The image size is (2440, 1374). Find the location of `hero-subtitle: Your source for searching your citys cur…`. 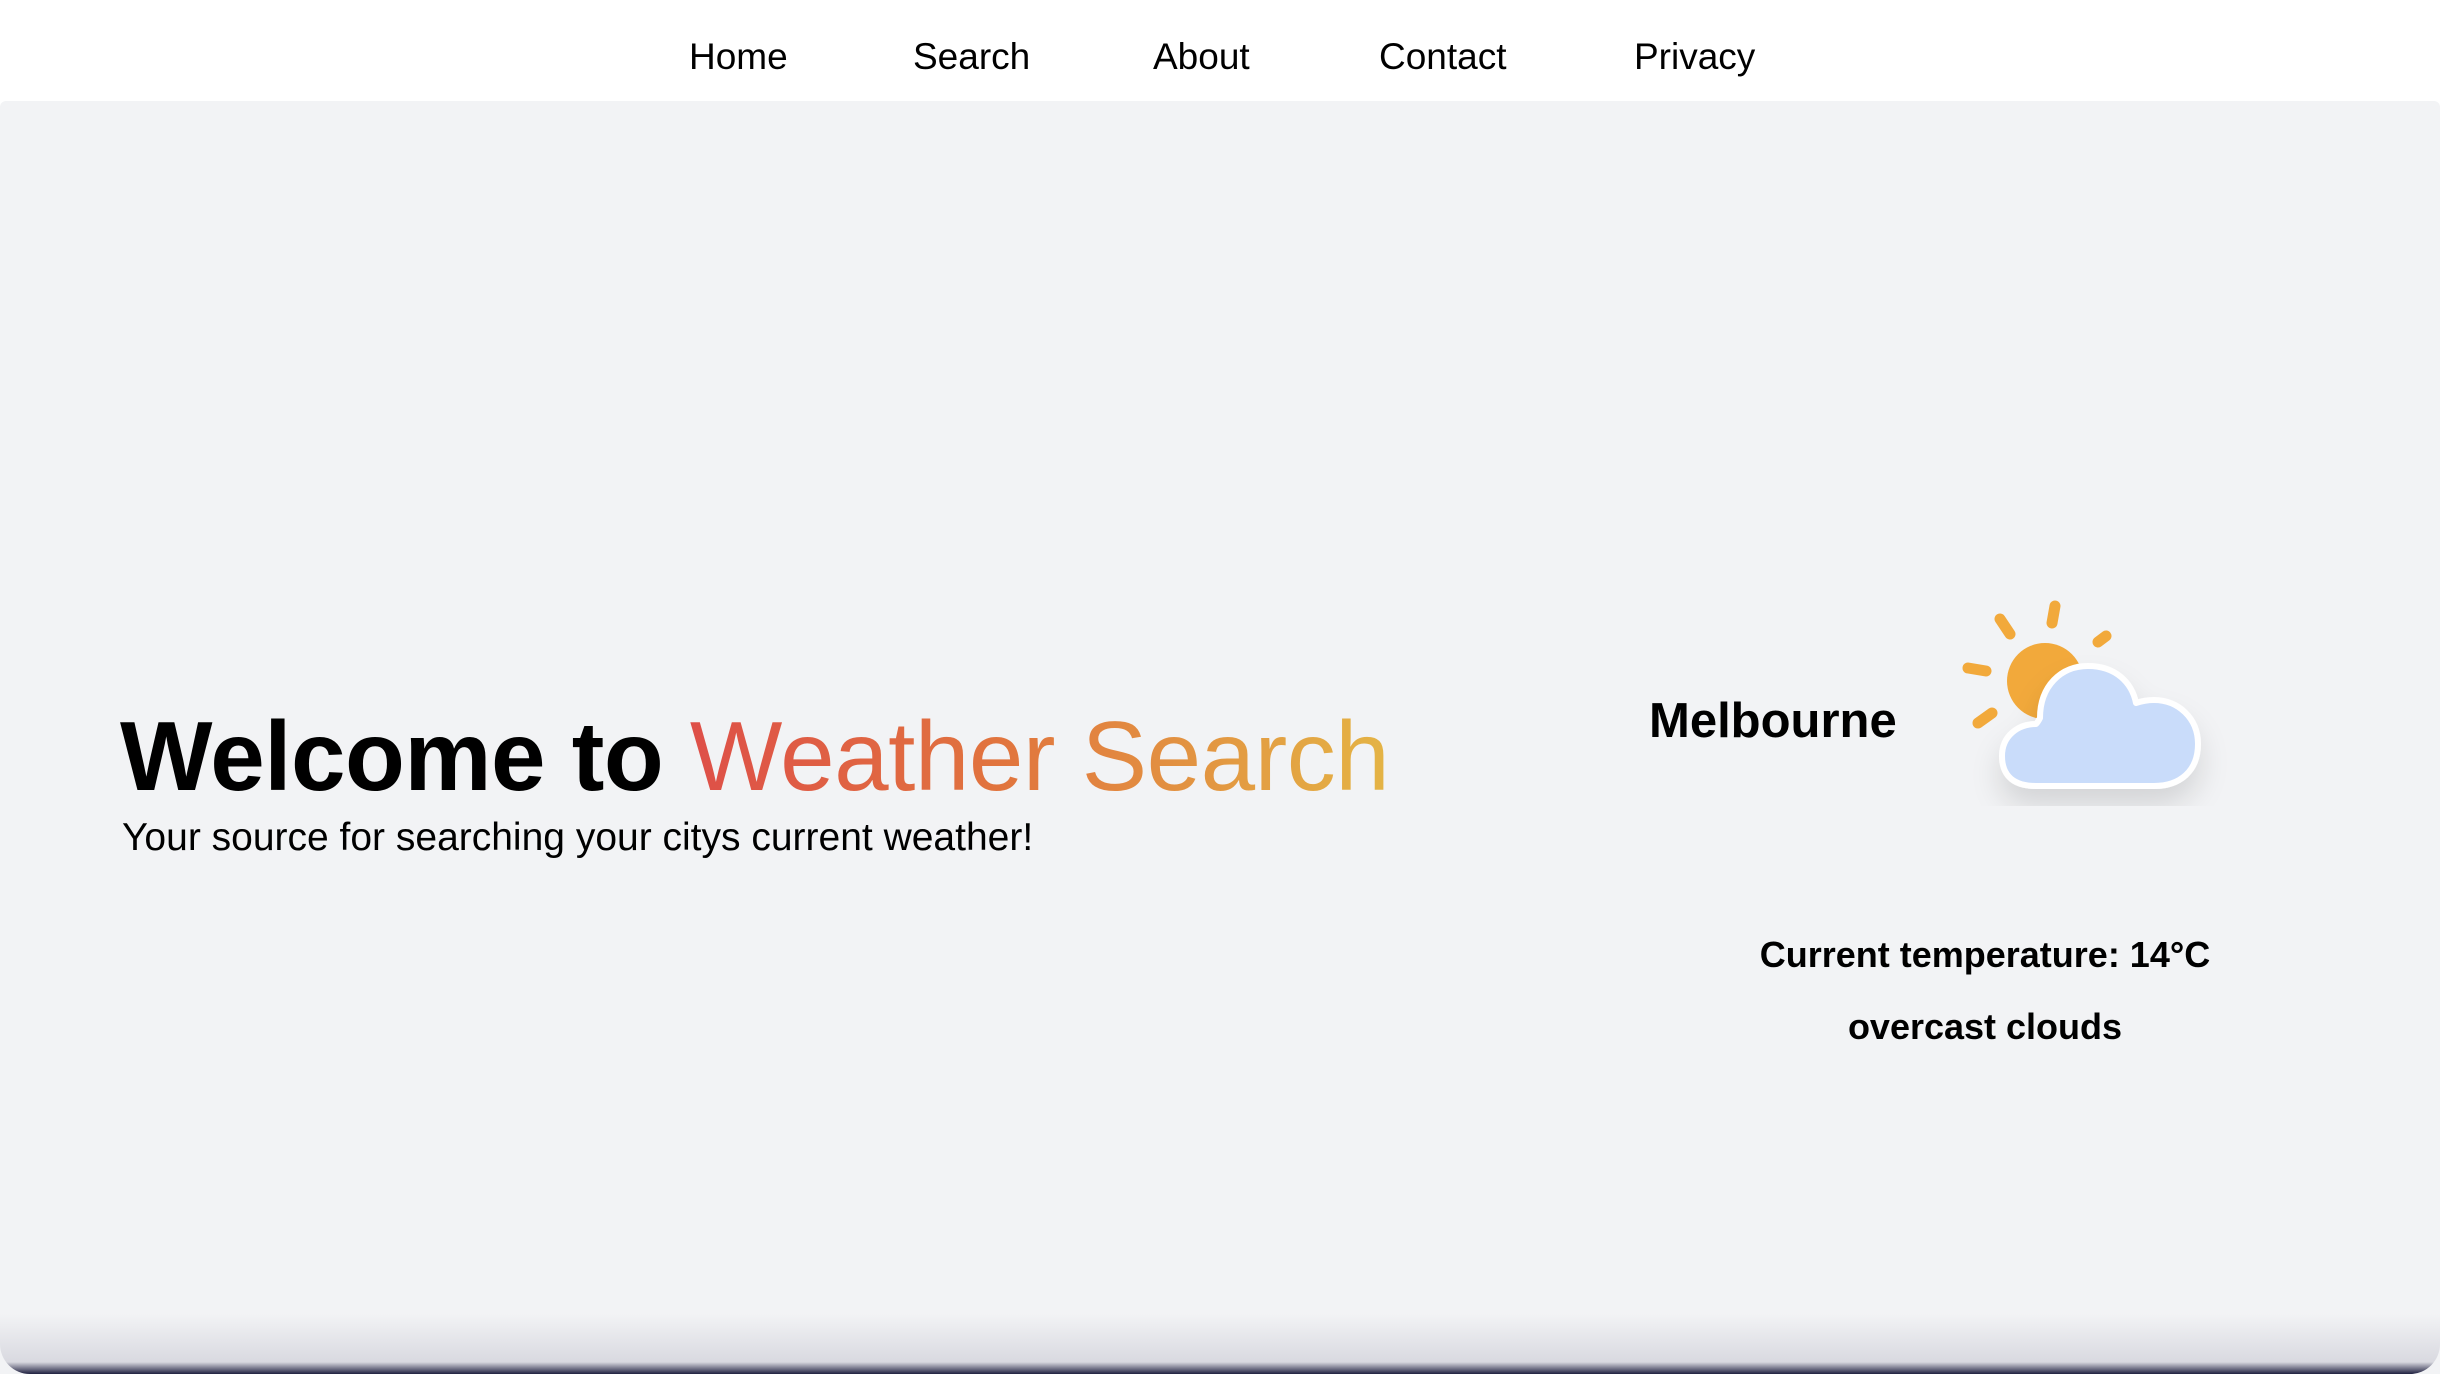

hero-subtitle: Your source for searching your citys cur… is located at coordinates (578, 837).